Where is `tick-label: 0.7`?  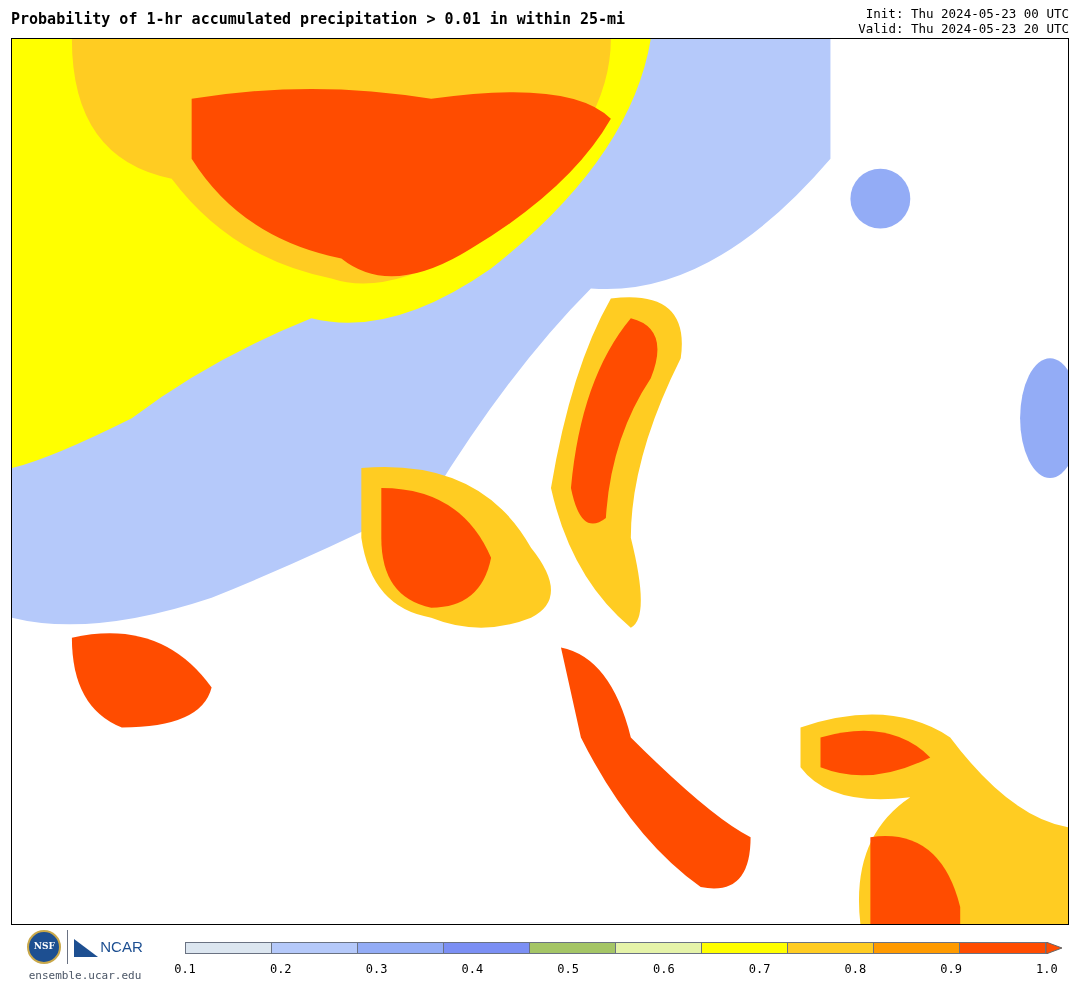 tick-label: 0.7 is located at coordinates (759, 969).